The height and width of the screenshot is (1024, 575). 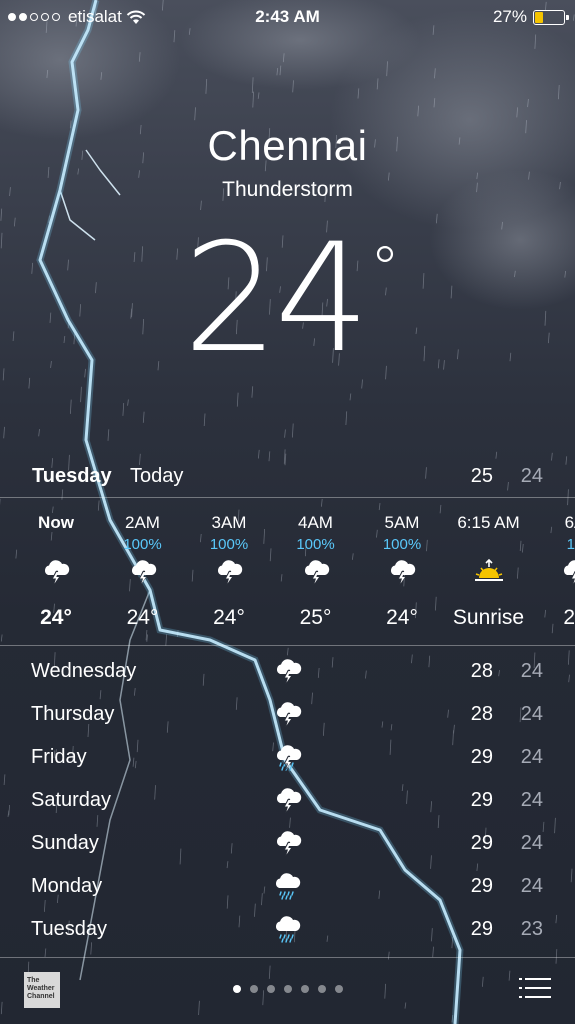 I want to click on status-time: 2:43 AM, so click(x=287, y=16).